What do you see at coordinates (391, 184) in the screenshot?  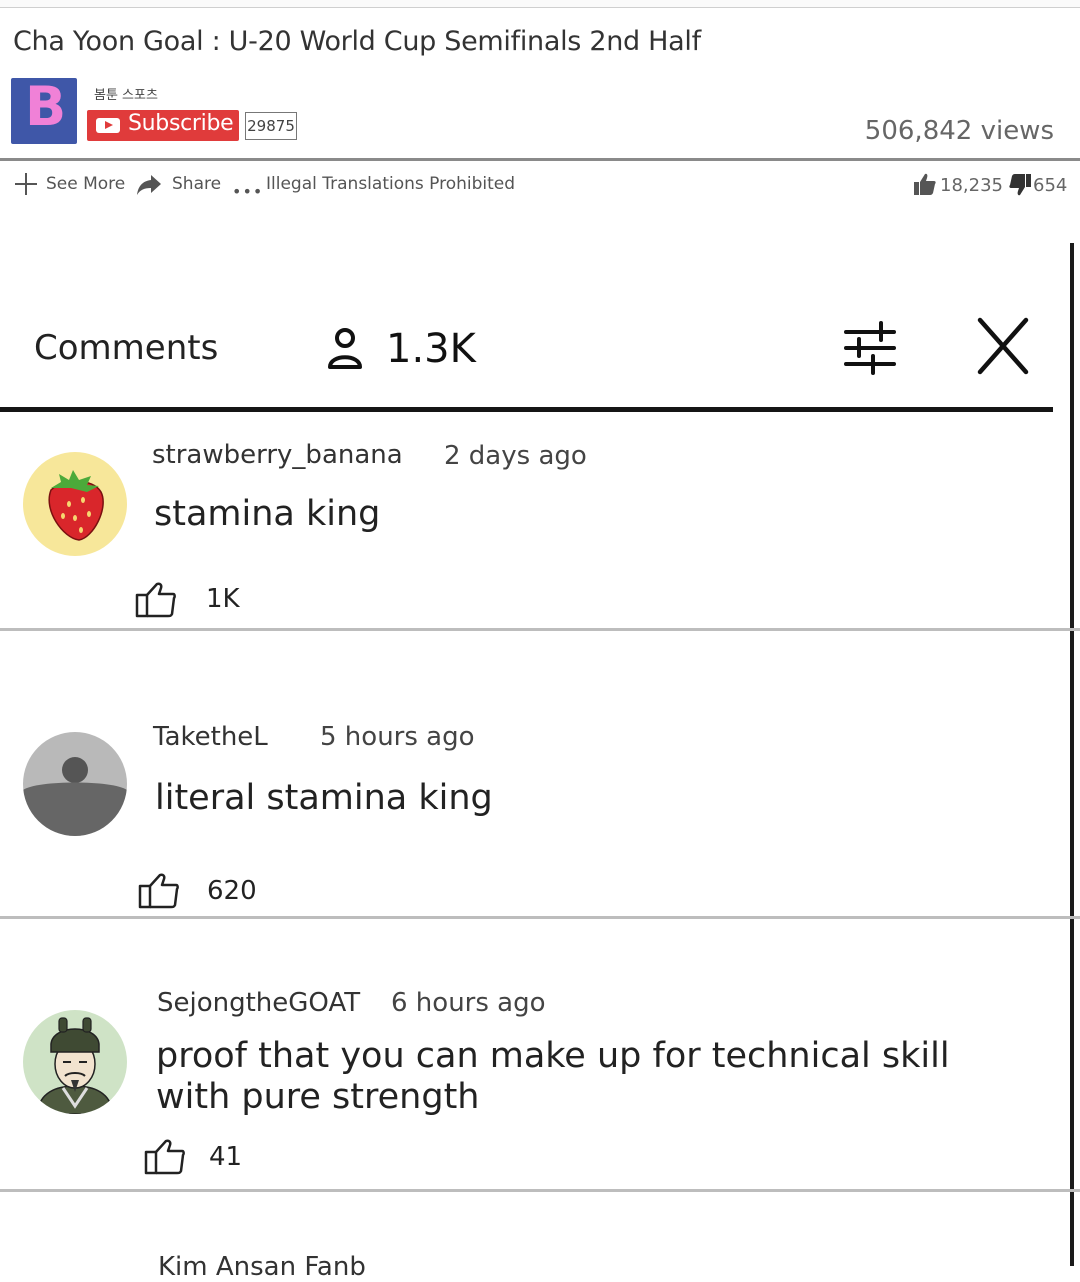 I see `illegal-translation-notice: Illegal Translations Prohibited` at bounding box center [391, 184].